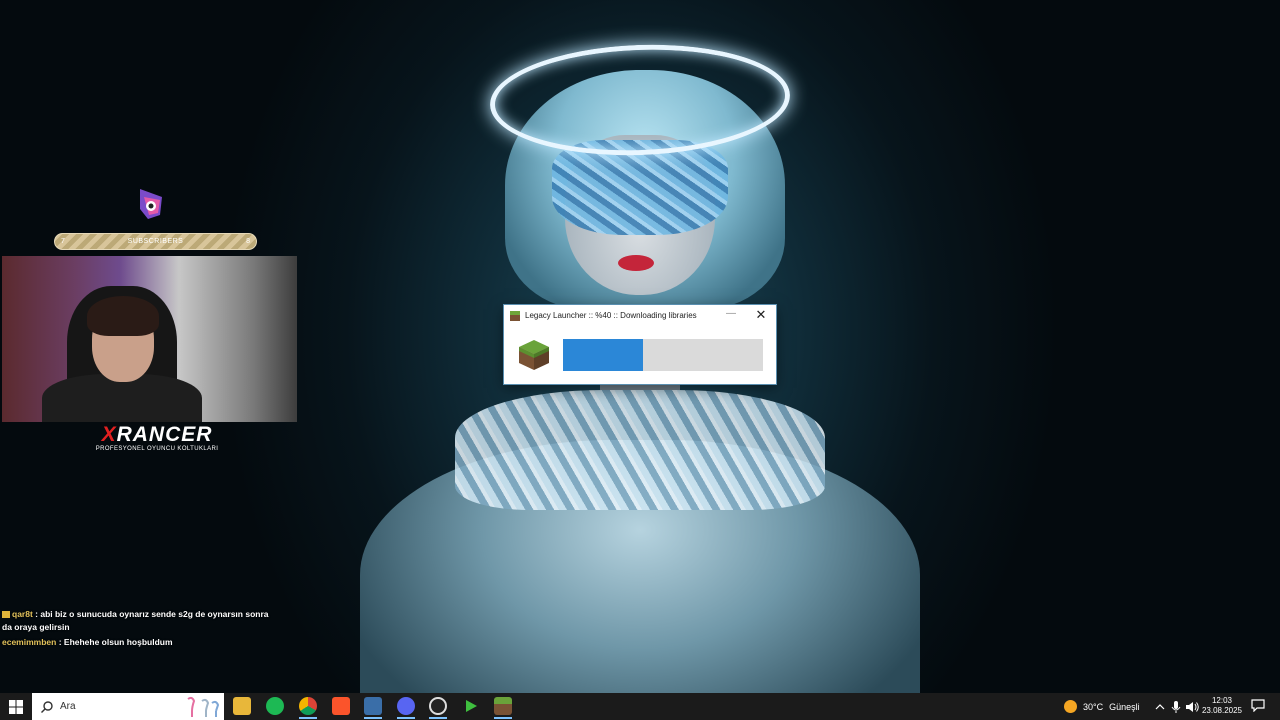  Describe the element at coordinates (109, 434) in the screenshot. I see `sponsor-brand-initial: X` at that location.